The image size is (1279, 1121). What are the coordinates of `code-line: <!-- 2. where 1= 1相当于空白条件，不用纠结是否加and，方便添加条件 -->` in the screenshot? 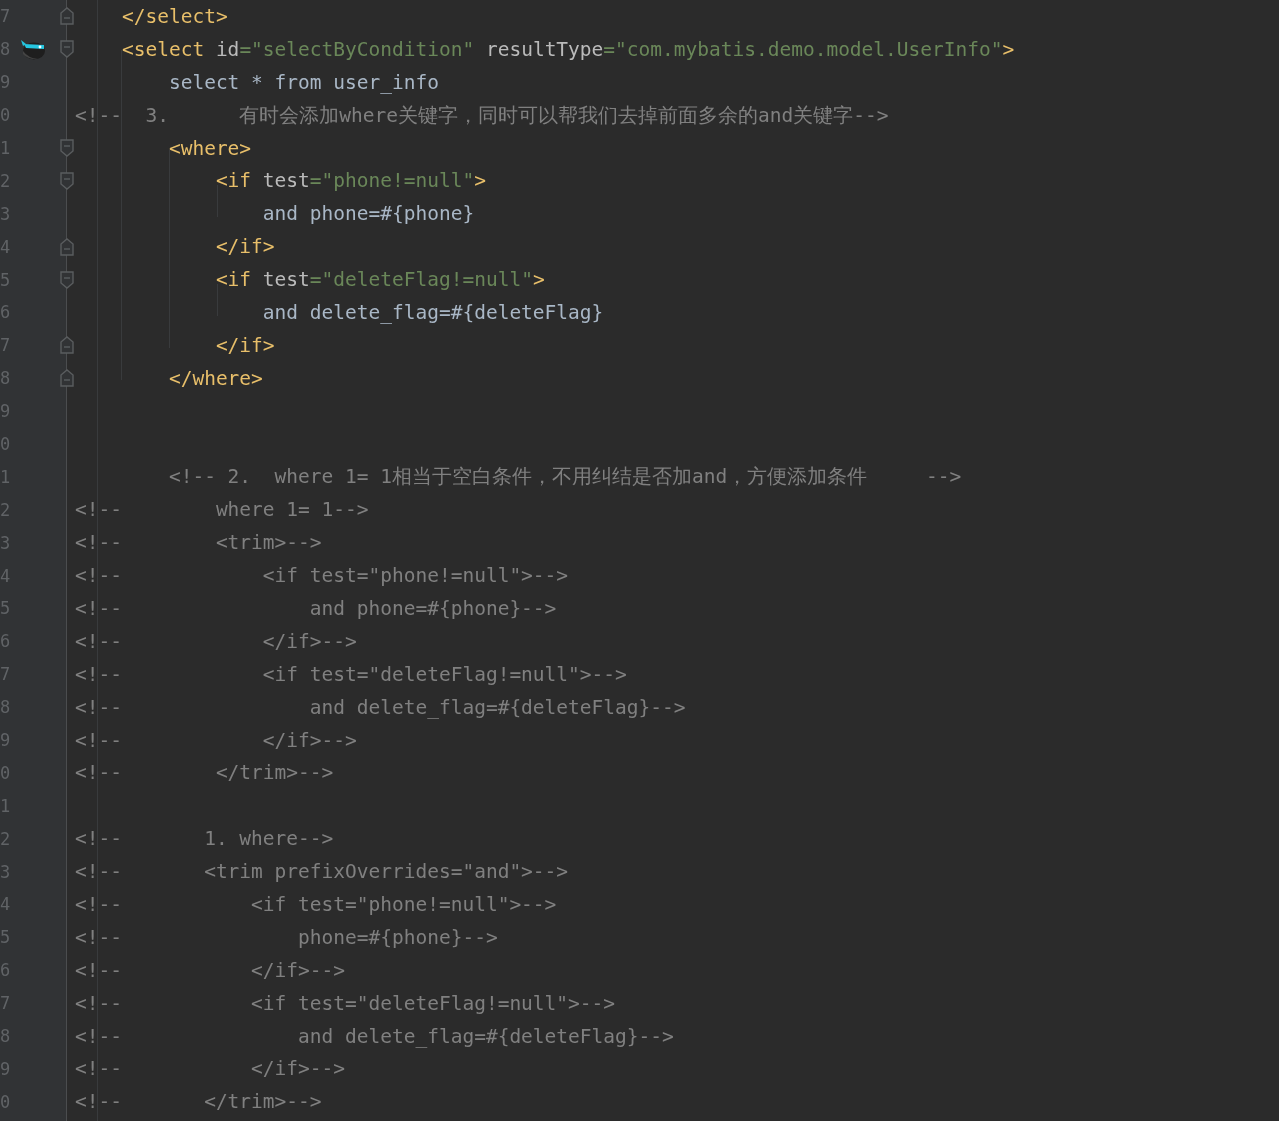 It's located at (564, 477).